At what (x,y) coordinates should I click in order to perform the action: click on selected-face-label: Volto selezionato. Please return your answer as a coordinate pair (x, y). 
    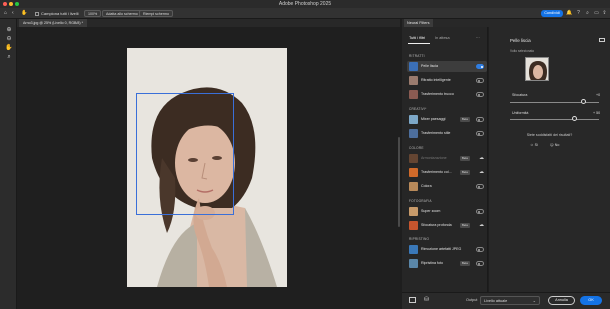
    Looking at the image, I should click on (522, 51).